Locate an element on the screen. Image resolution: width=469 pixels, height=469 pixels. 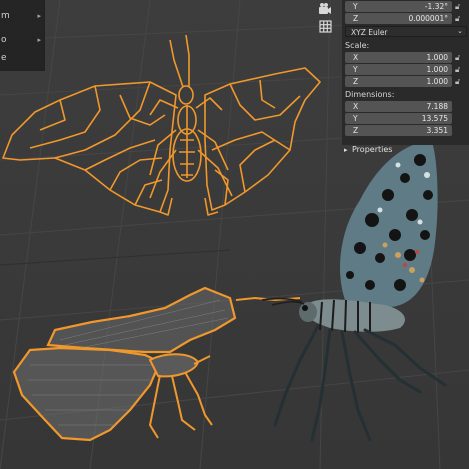
menu-item: o ▸ is located at coordinates (22, 40).